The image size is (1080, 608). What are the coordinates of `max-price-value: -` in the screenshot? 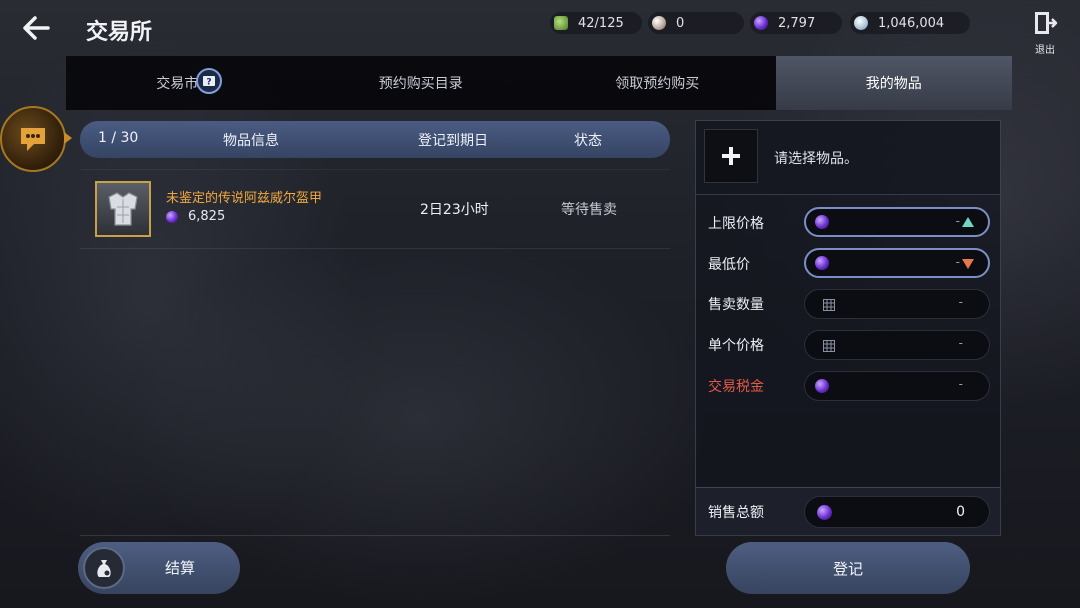 It's located at (957, 221).